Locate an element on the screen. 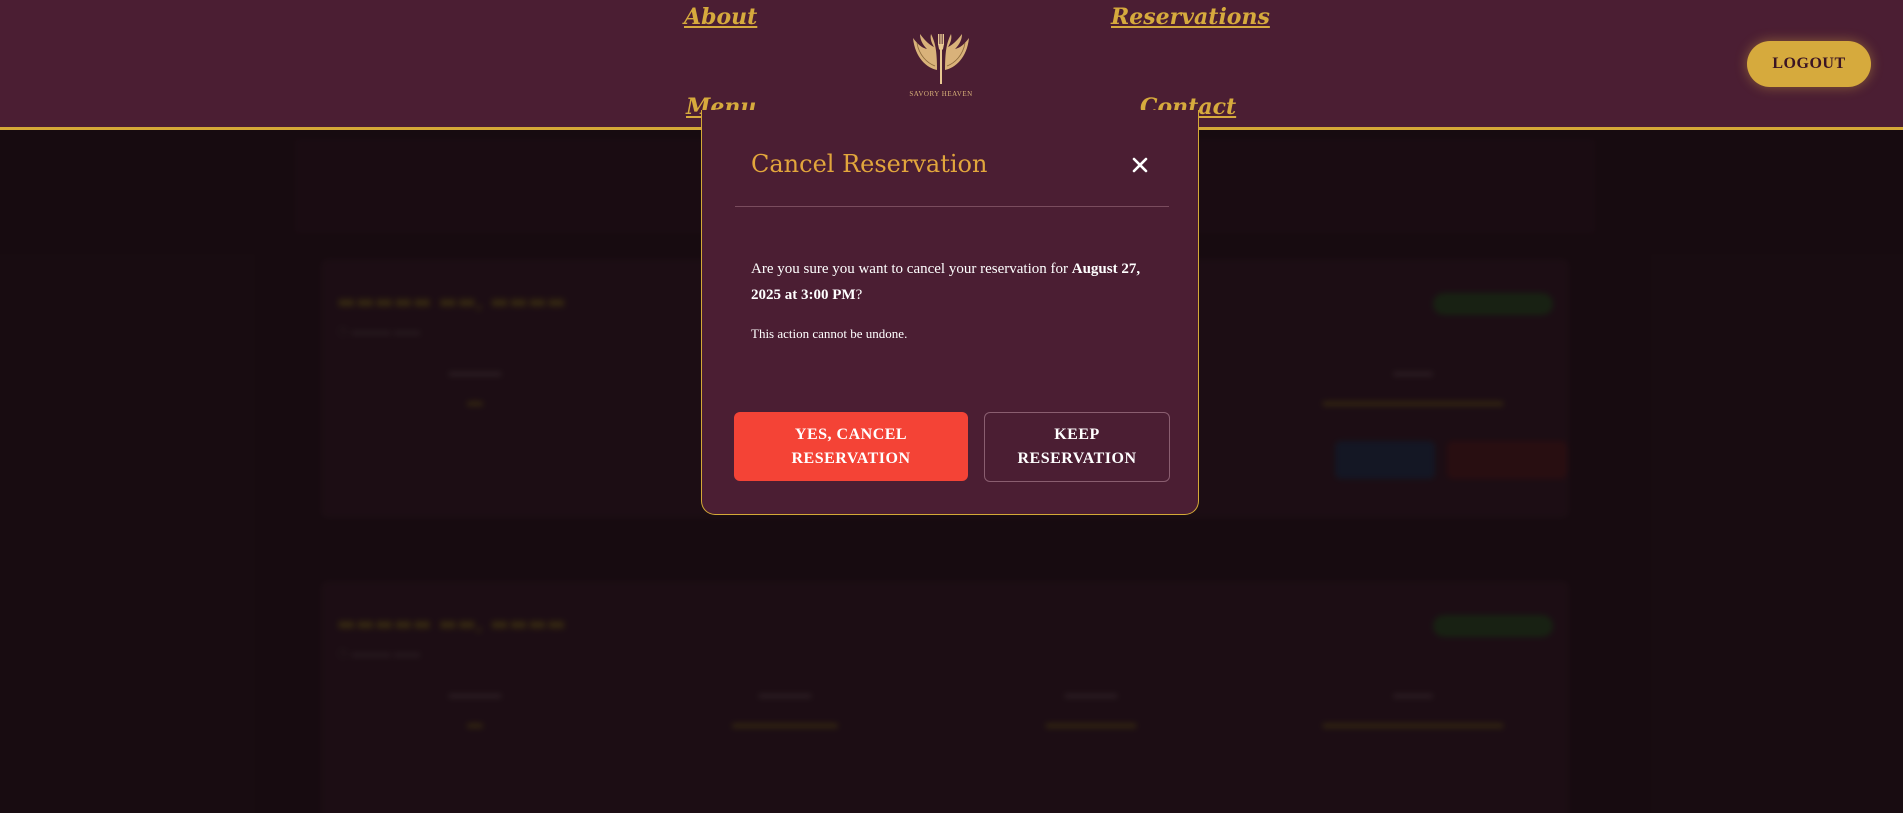  logout-button: LOGOUT is located at coordinates (1809, 64).